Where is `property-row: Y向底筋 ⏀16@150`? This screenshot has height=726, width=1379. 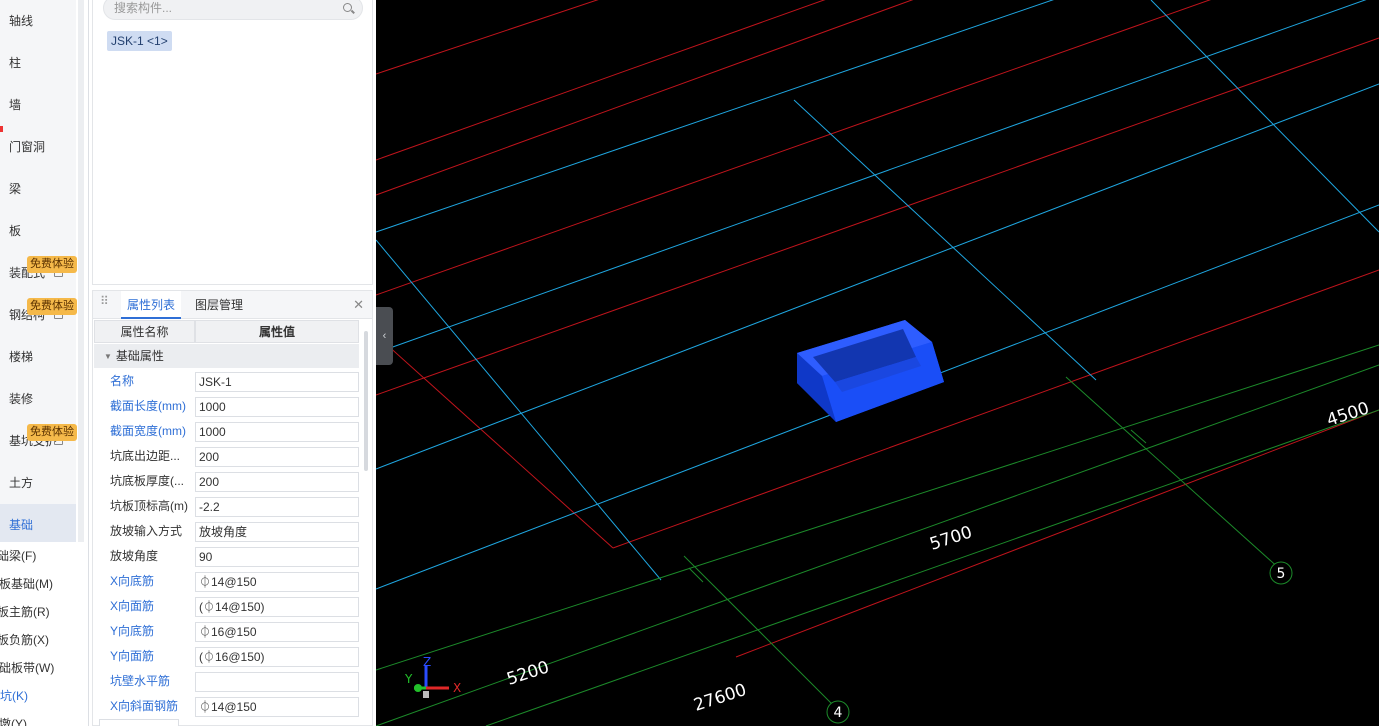
property-row: Y向底筋 ⏀16@150 is located at coordinates (226, 631).